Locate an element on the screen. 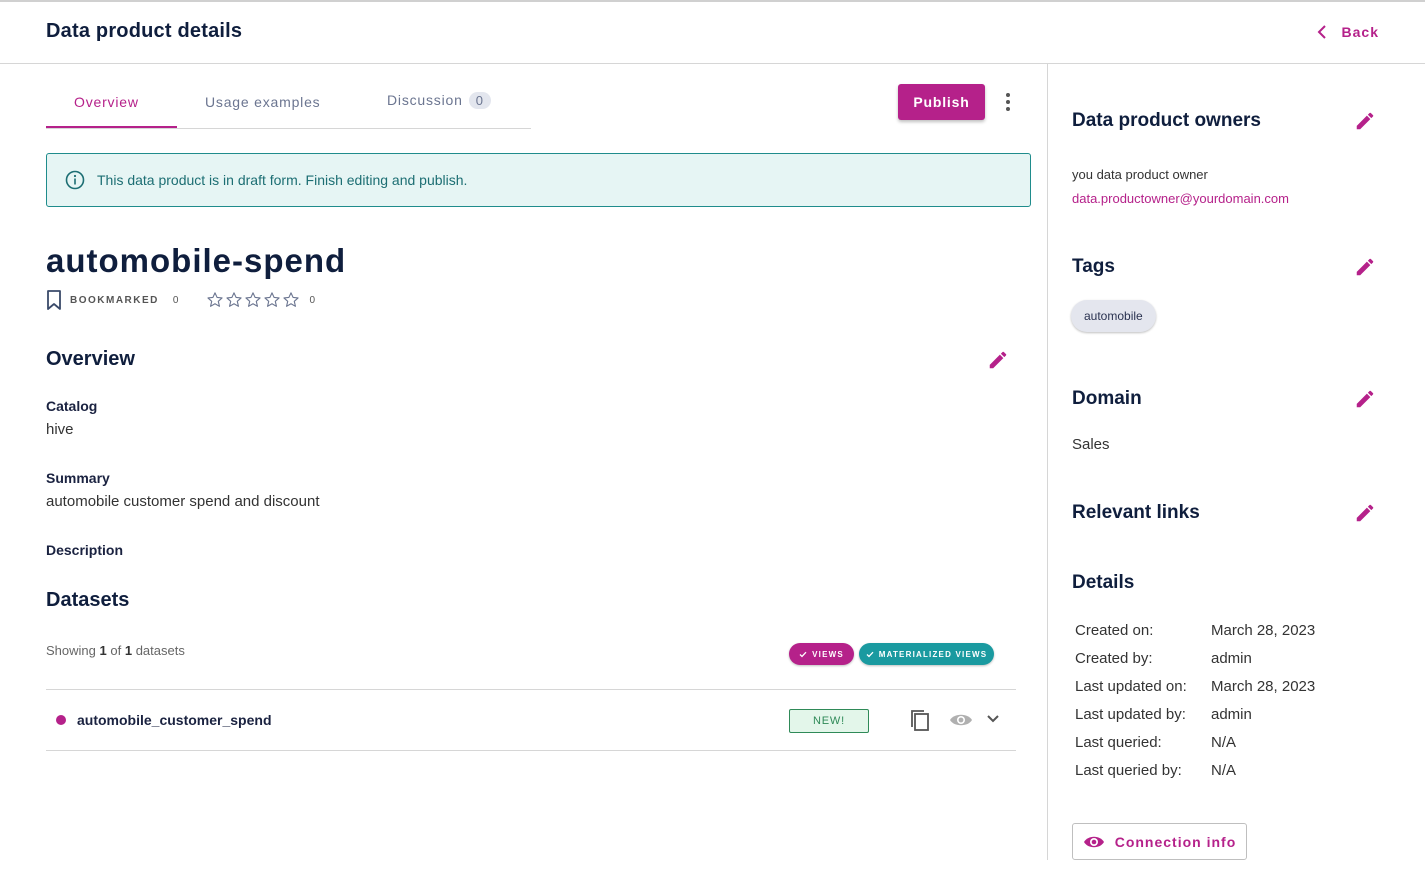 The width and height of the screenshot is (1425, 874). active-tab-indicator is located at coordinates (111, 127).